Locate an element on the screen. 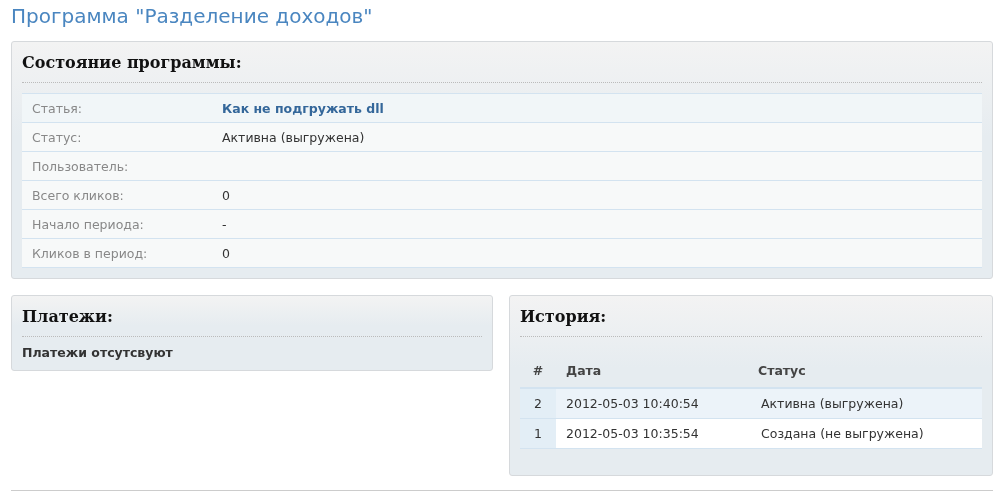  field-label: Статус: is located at coordinates (117, 137).